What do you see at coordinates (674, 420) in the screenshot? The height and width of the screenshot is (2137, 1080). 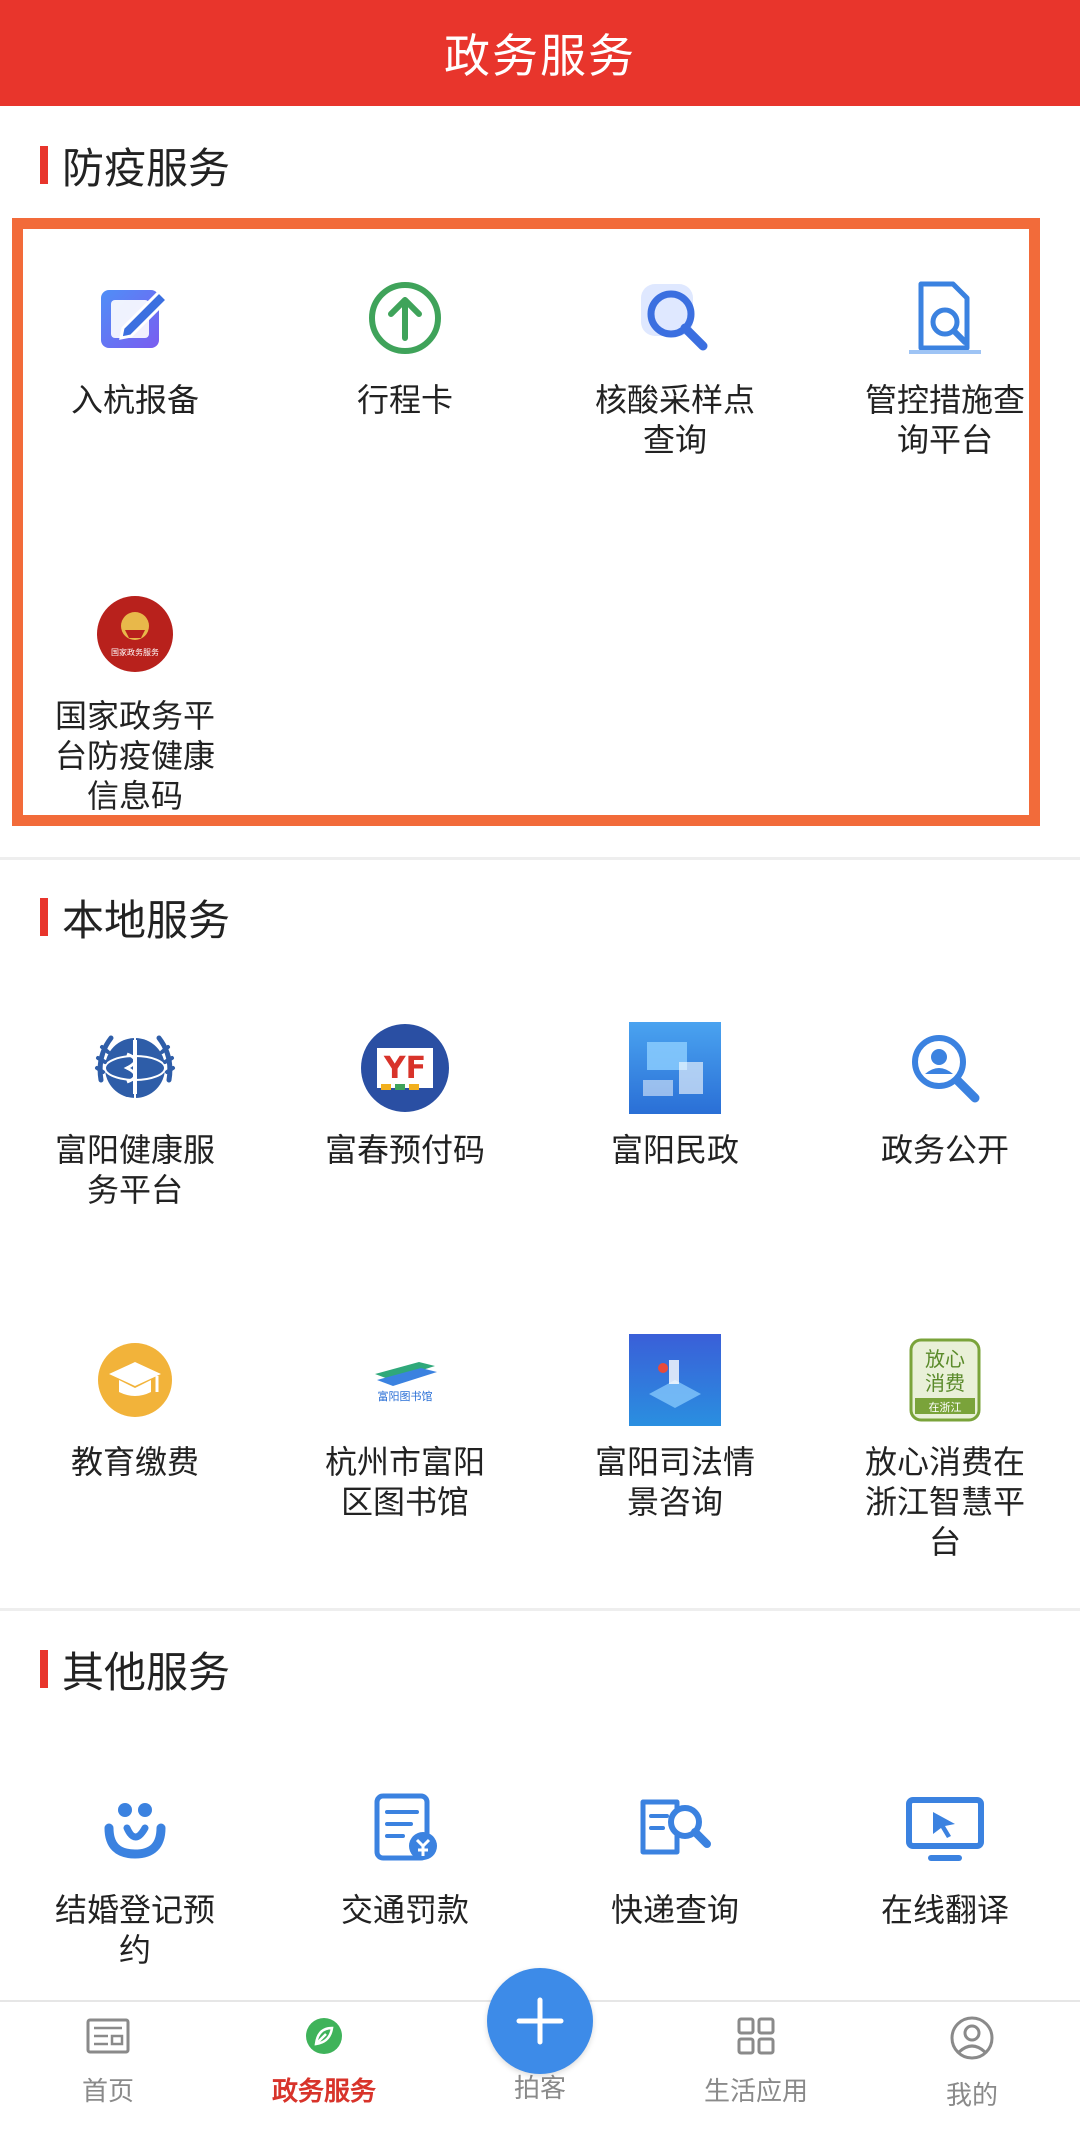 I see `service-item-label: 核酸采样点查询` at bounding box center [674, 420].